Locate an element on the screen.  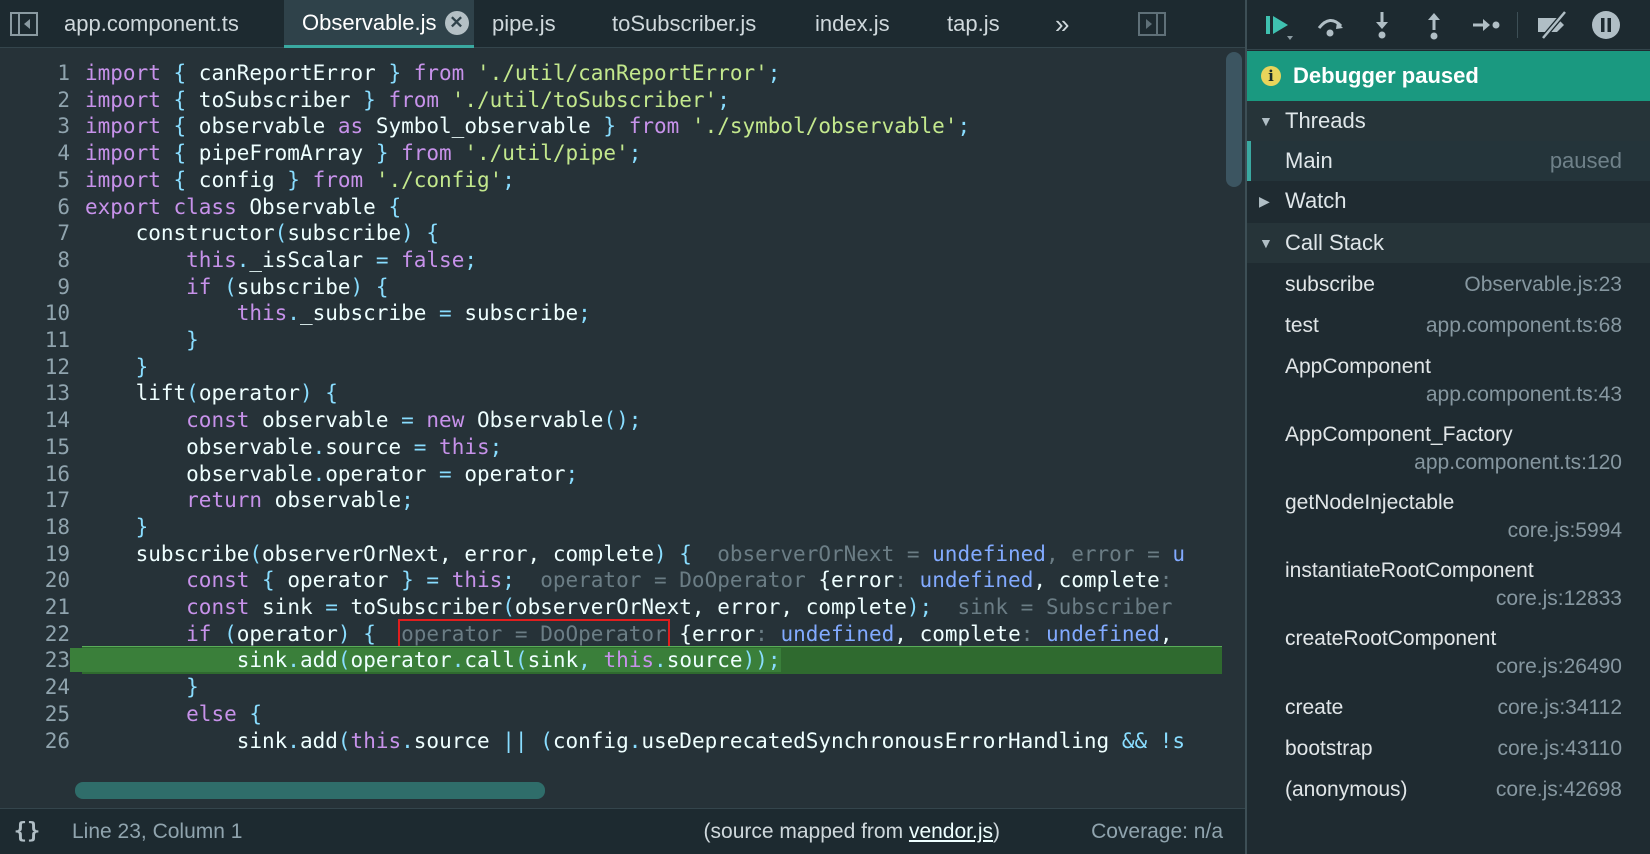
frame-location: core.js:43110 is located at coordinates (1559, 748).